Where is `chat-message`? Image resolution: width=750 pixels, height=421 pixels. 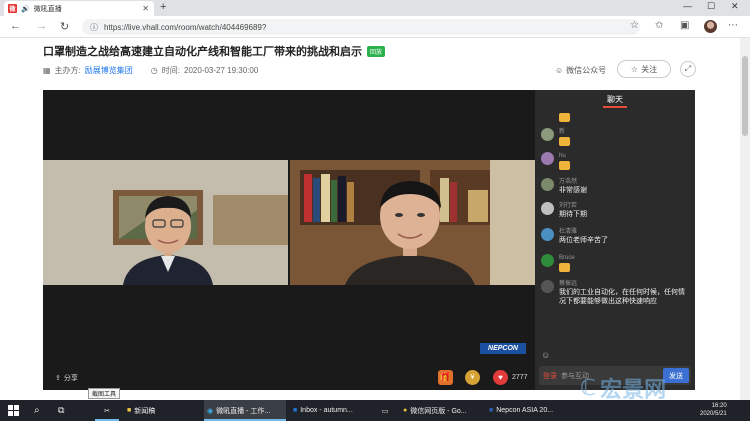
chat-message is located at coordinates (555, 118).